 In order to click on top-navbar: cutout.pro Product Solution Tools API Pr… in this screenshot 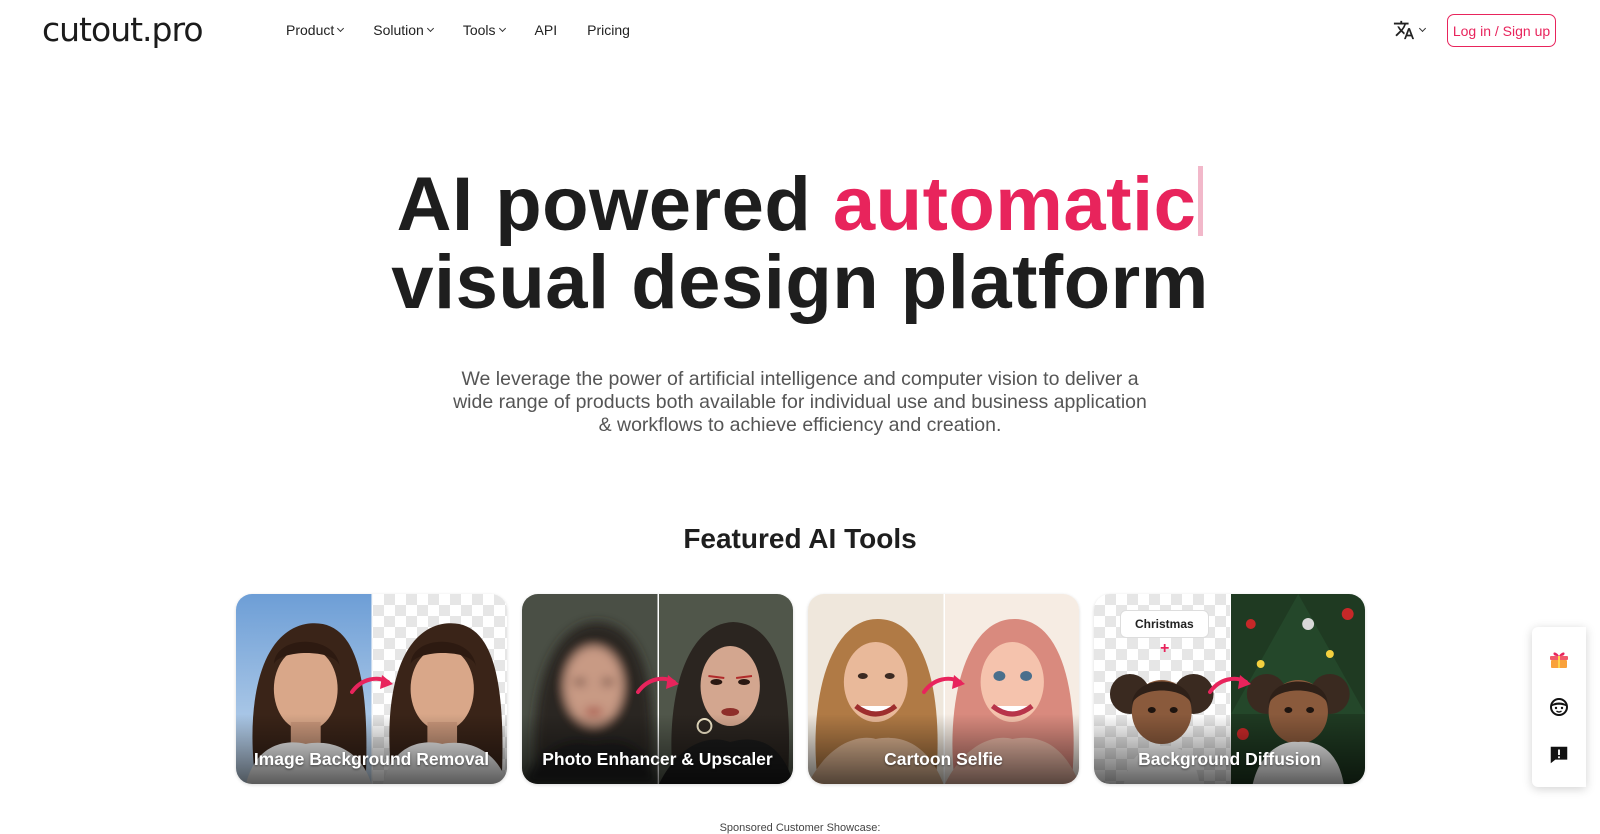, I will do `click(800, 30)`.